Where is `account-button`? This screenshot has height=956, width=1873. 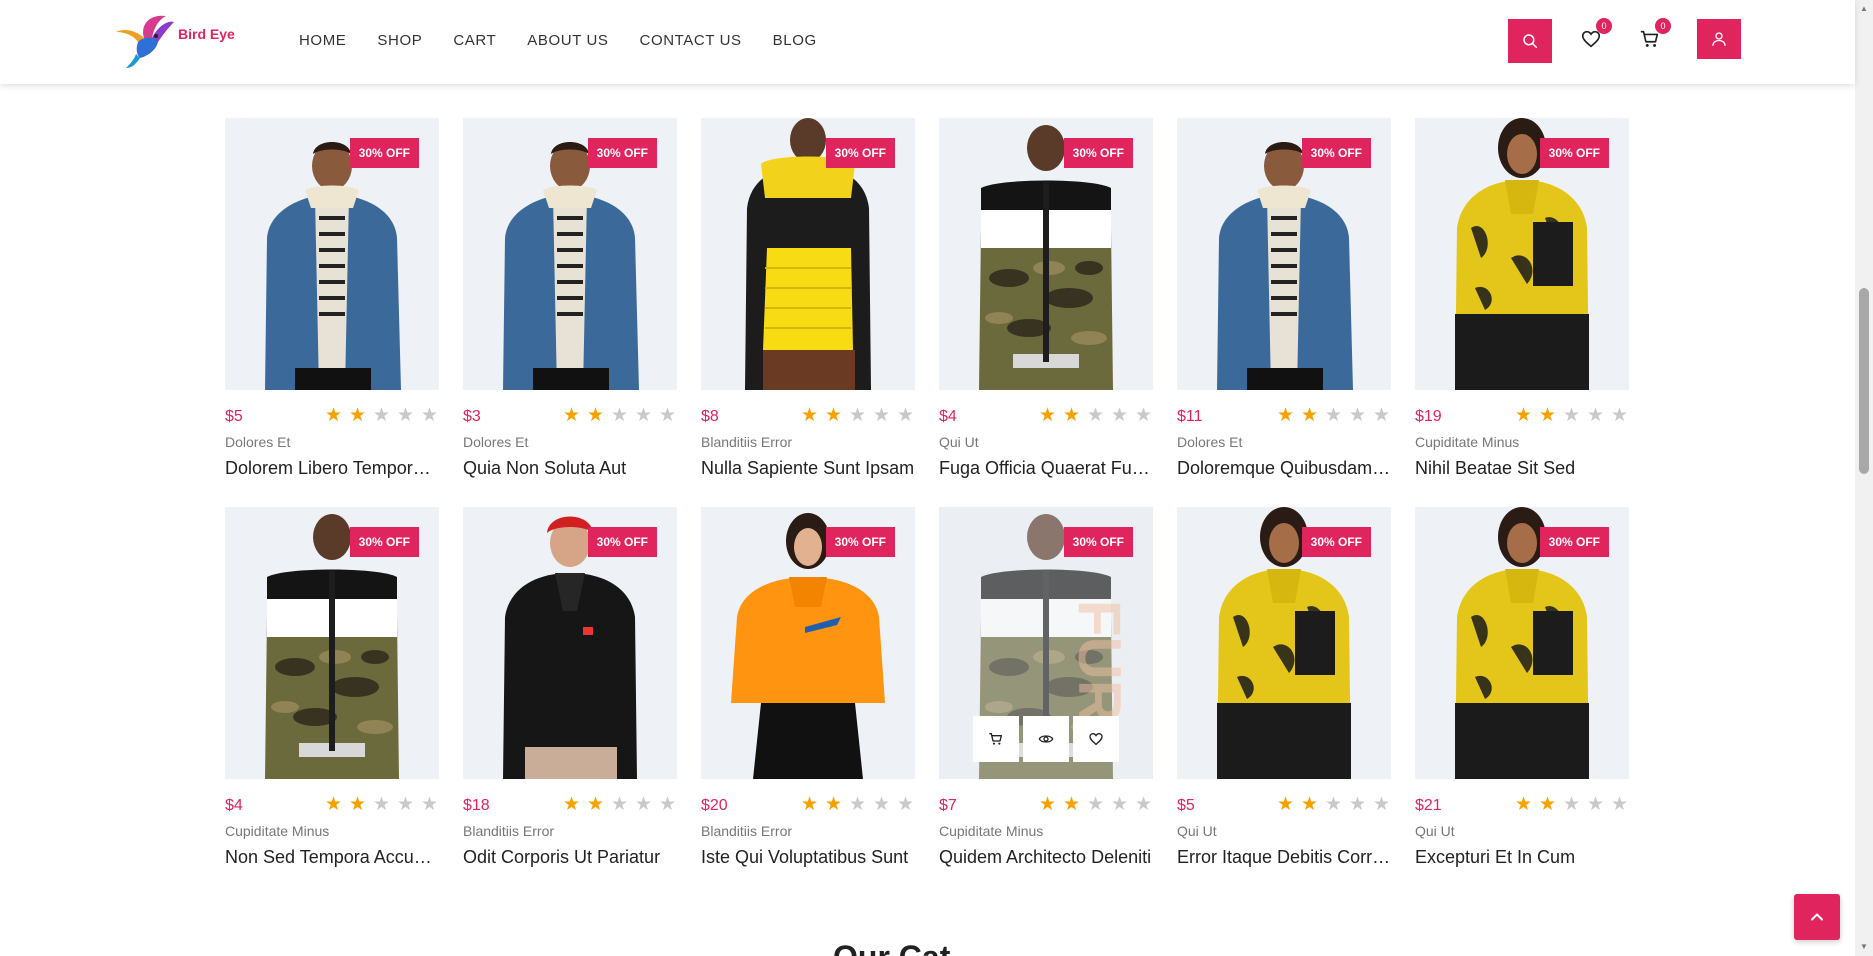
account-button is located at coordinates (1719, 39).